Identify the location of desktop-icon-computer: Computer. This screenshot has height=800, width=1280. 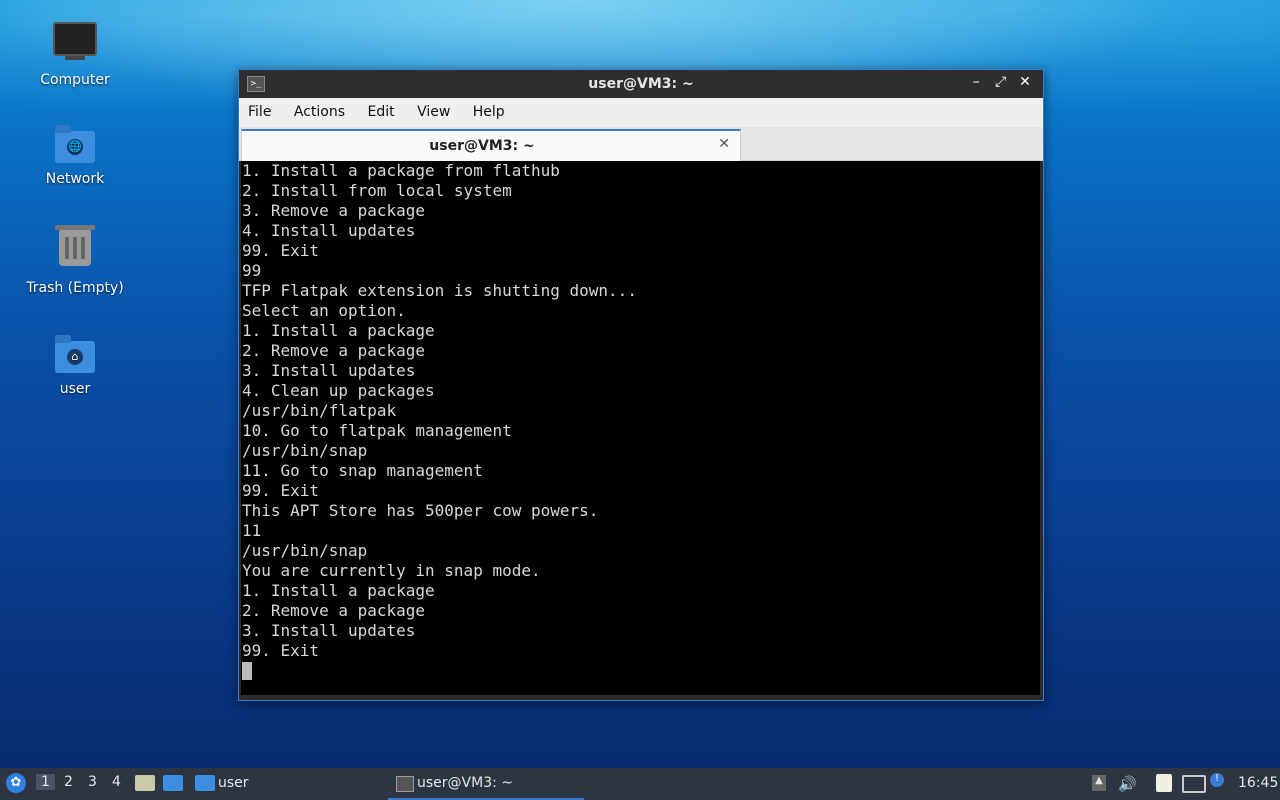
(75, 52).